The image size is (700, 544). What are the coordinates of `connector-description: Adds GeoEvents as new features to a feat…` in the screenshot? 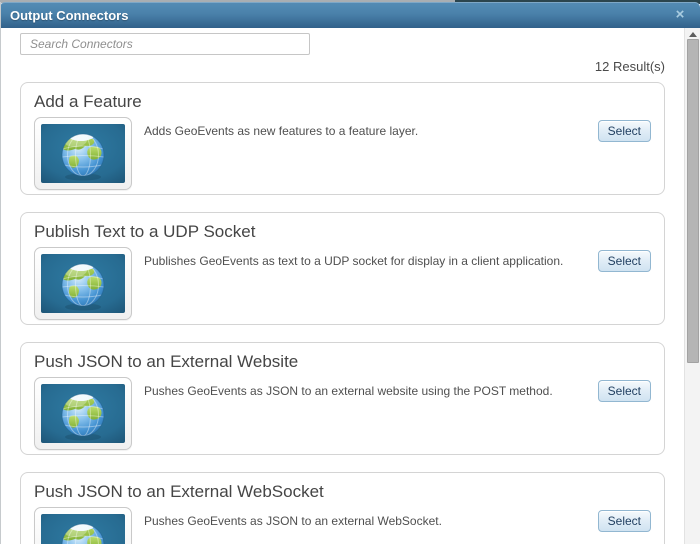 It's located at (281, 131).